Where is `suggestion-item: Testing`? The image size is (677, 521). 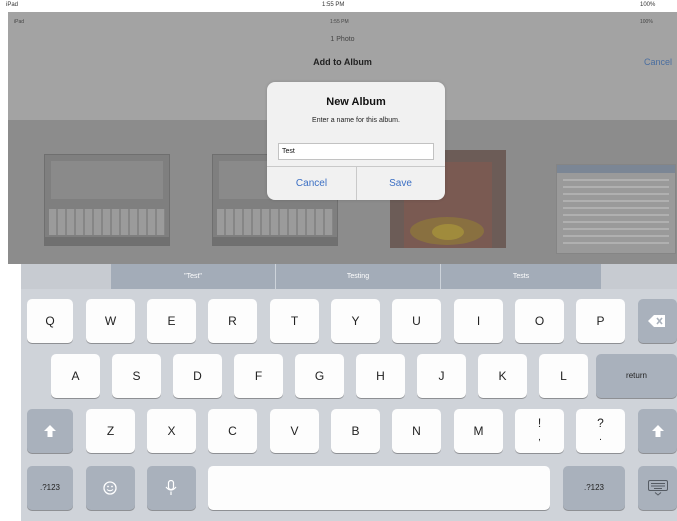 suggestion-item: Testing is located at coordinates (358, 276).